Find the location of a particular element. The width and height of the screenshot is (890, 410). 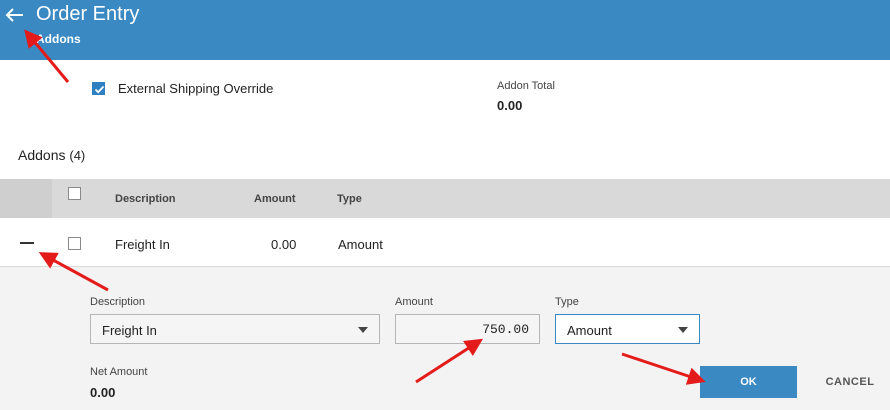

row-select-checkbox is located at coordinates (74, 243).